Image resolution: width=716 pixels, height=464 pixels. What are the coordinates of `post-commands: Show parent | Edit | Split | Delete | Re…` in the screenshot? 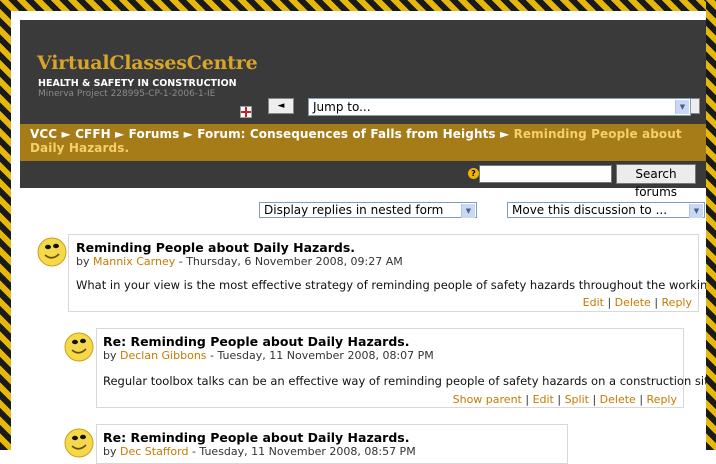 It's located at (564, 399).